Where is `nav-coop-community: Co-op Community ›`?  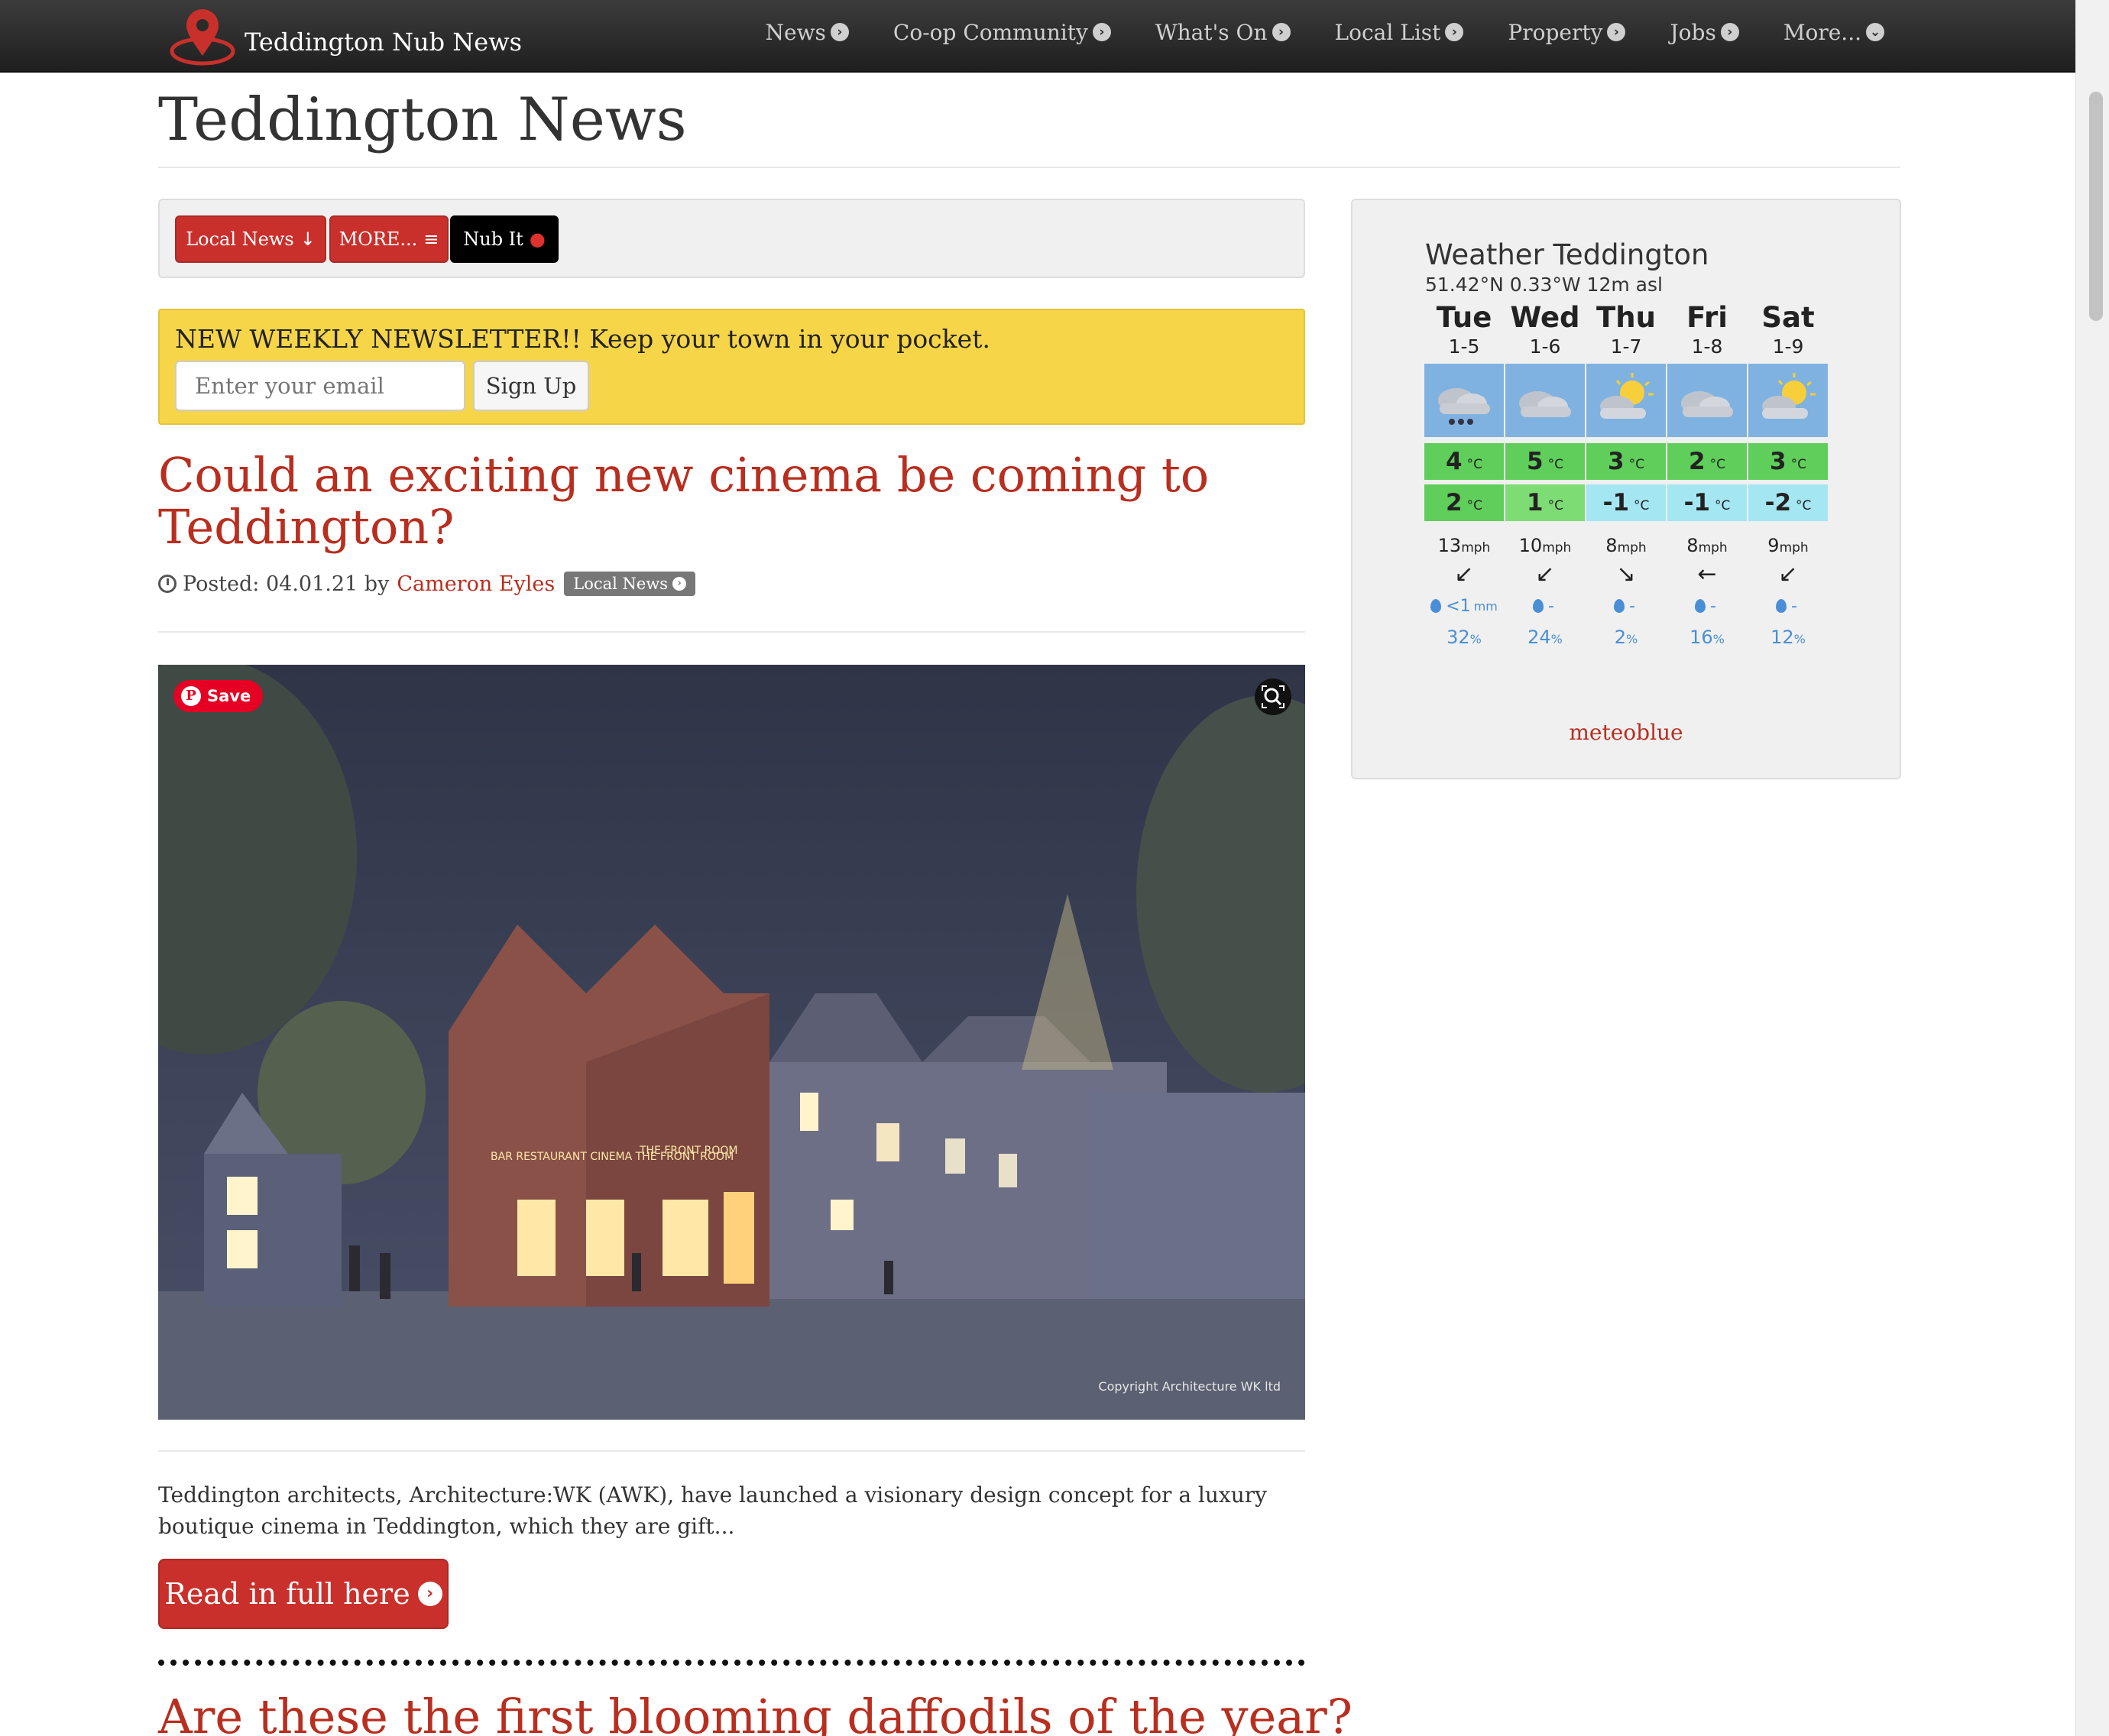
nav-coop-community: Co-op Community › is located at coordinates (1002, 33).